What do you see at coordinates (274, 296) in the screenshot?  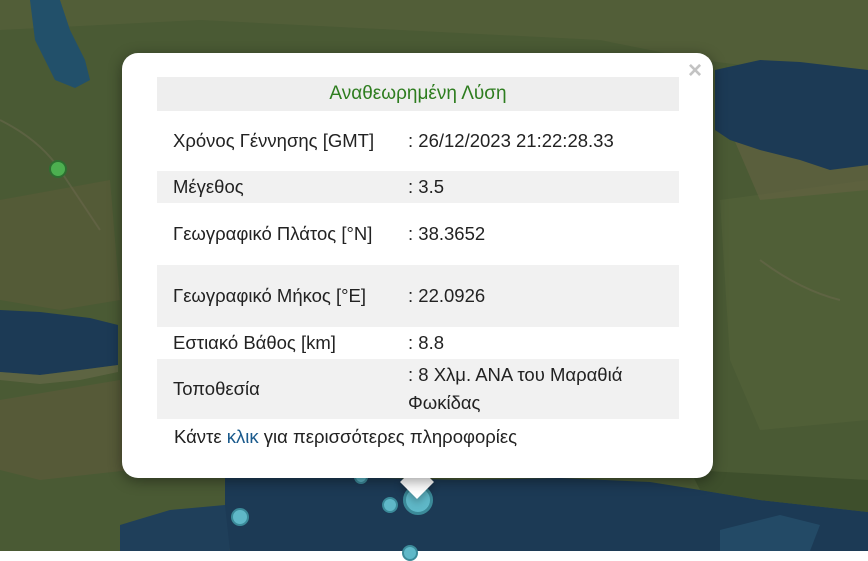 I see `row-key: Γεωγραφικό Μήκος [°E]` at bounding box center [274, 296].